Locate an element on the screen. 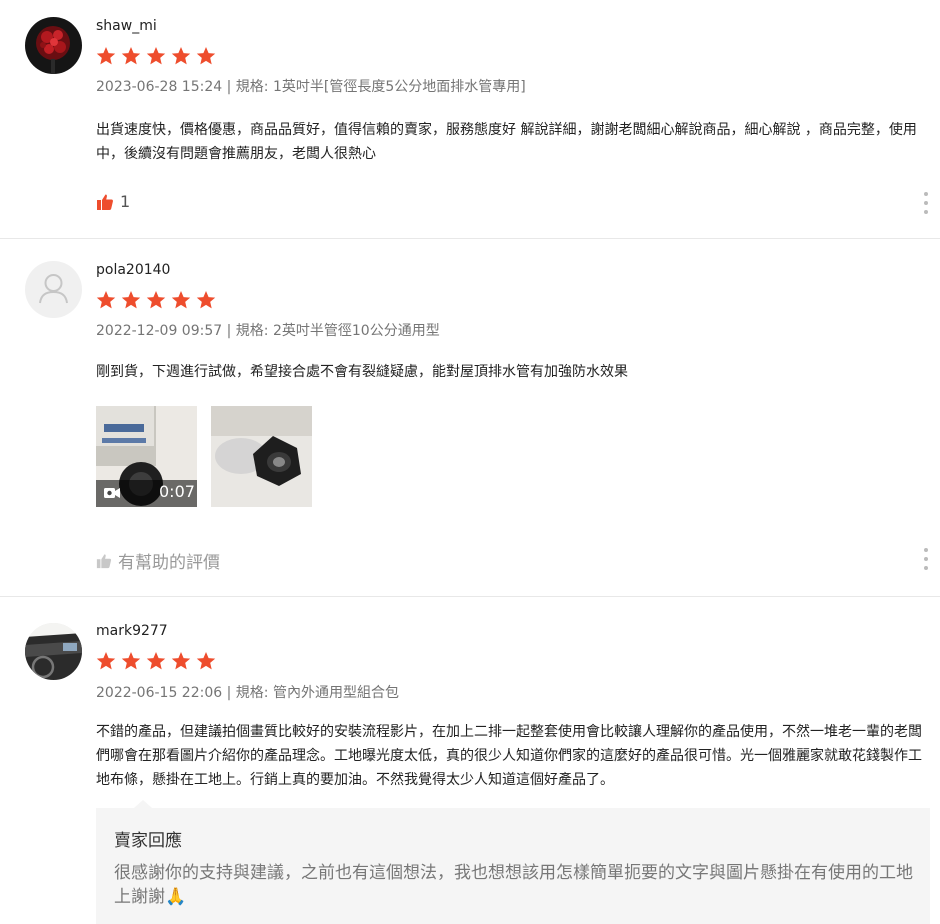 The width and height of the screenshot is (940, 924). seller-reply-pointer is located at coordinates (143, 804).